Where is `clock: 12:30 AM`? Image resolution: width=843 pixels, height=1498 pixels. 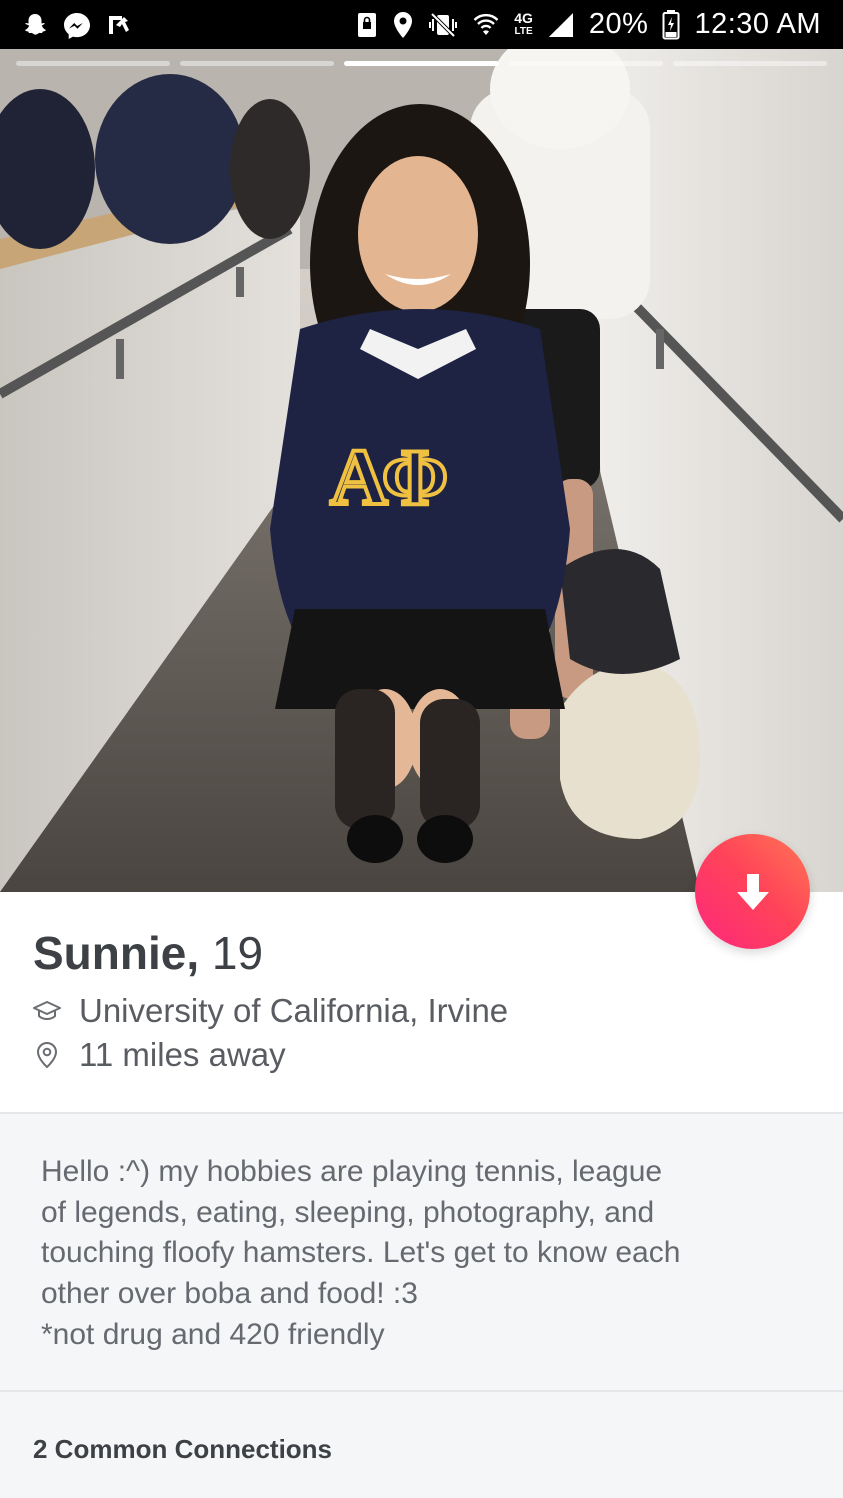
clock: 12:30 AM is located at coordinates (757, 24).